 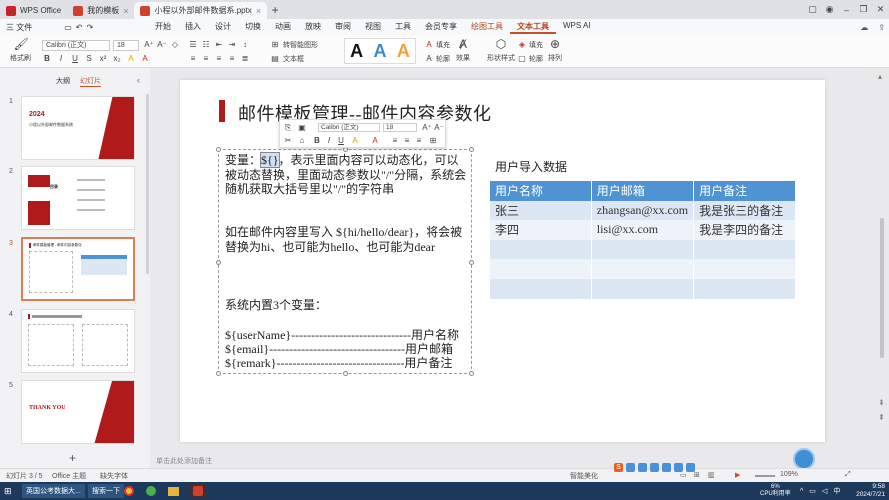 I want to click on scroll-up-icon: ▴, so click(x=880, y=76).